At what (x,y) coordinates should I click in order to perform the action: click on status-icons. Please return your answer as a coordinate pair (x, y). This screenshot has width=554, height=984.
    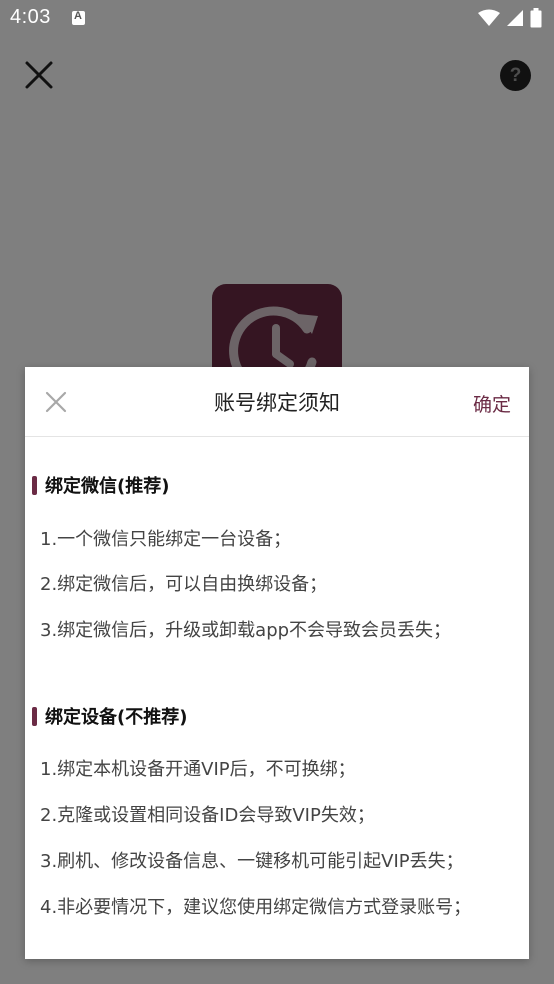
    Looking at the image, I should click on (510, 18).